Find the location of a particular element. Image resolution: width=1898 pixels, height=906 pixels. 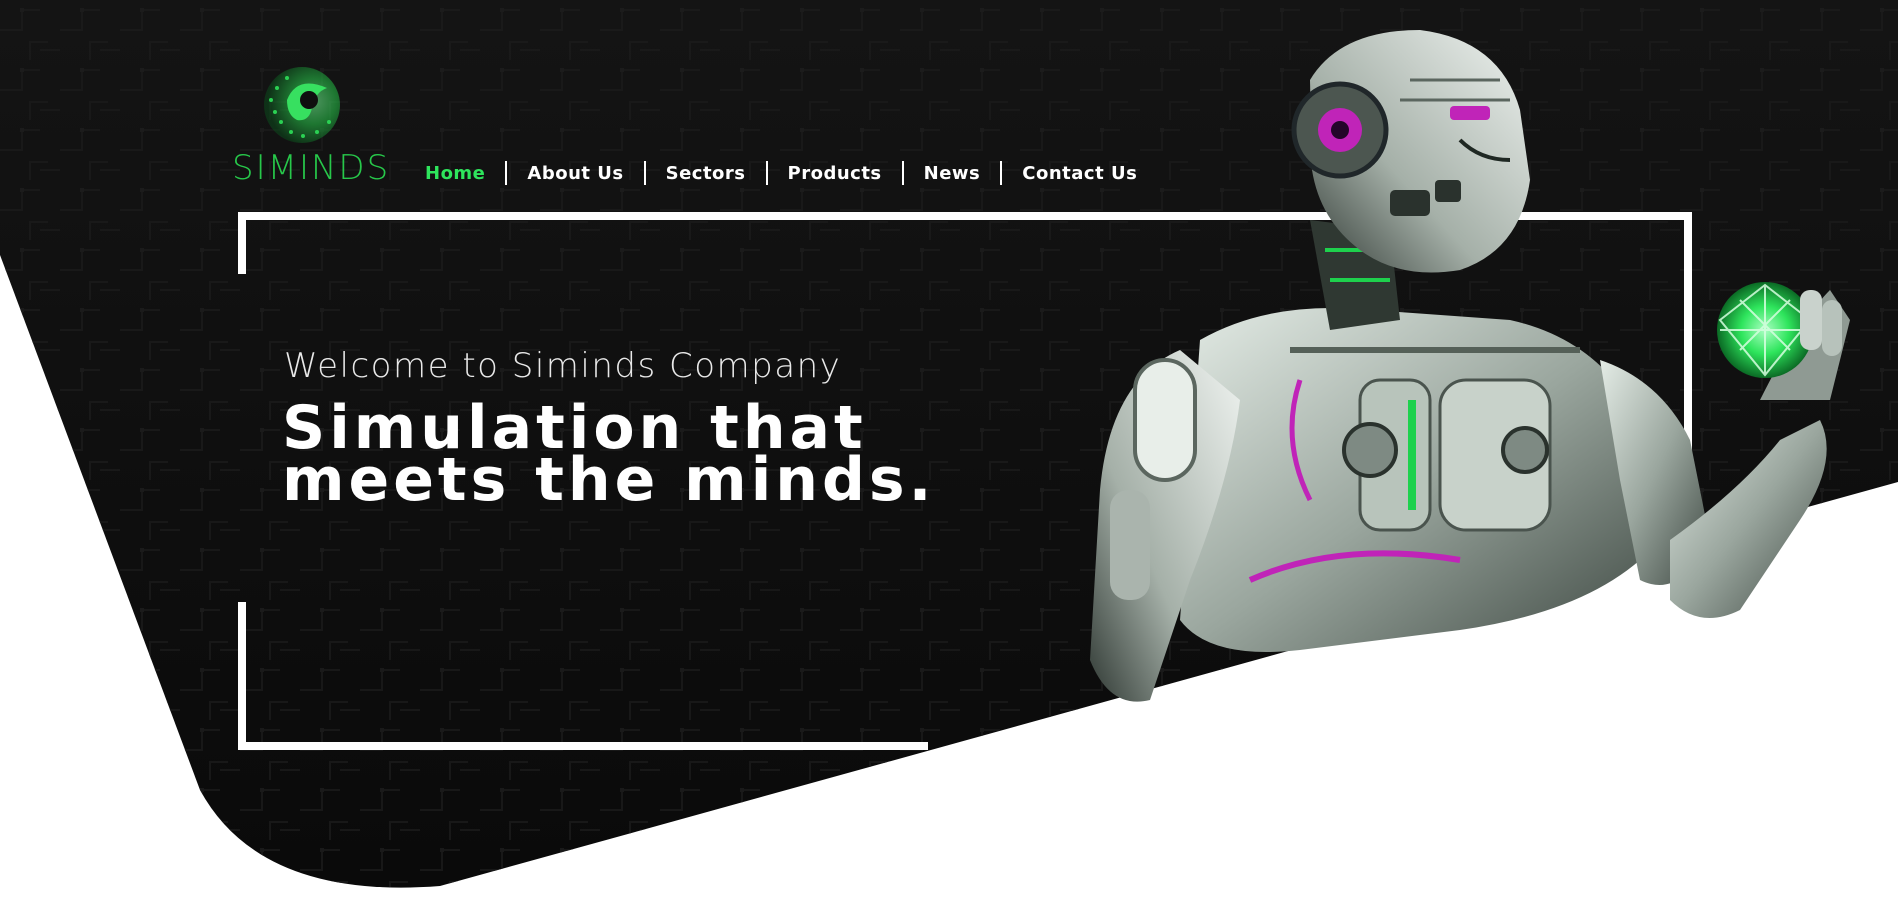

hero-headline: Simulation that meets the minds. is located at coordinates (662, 456).